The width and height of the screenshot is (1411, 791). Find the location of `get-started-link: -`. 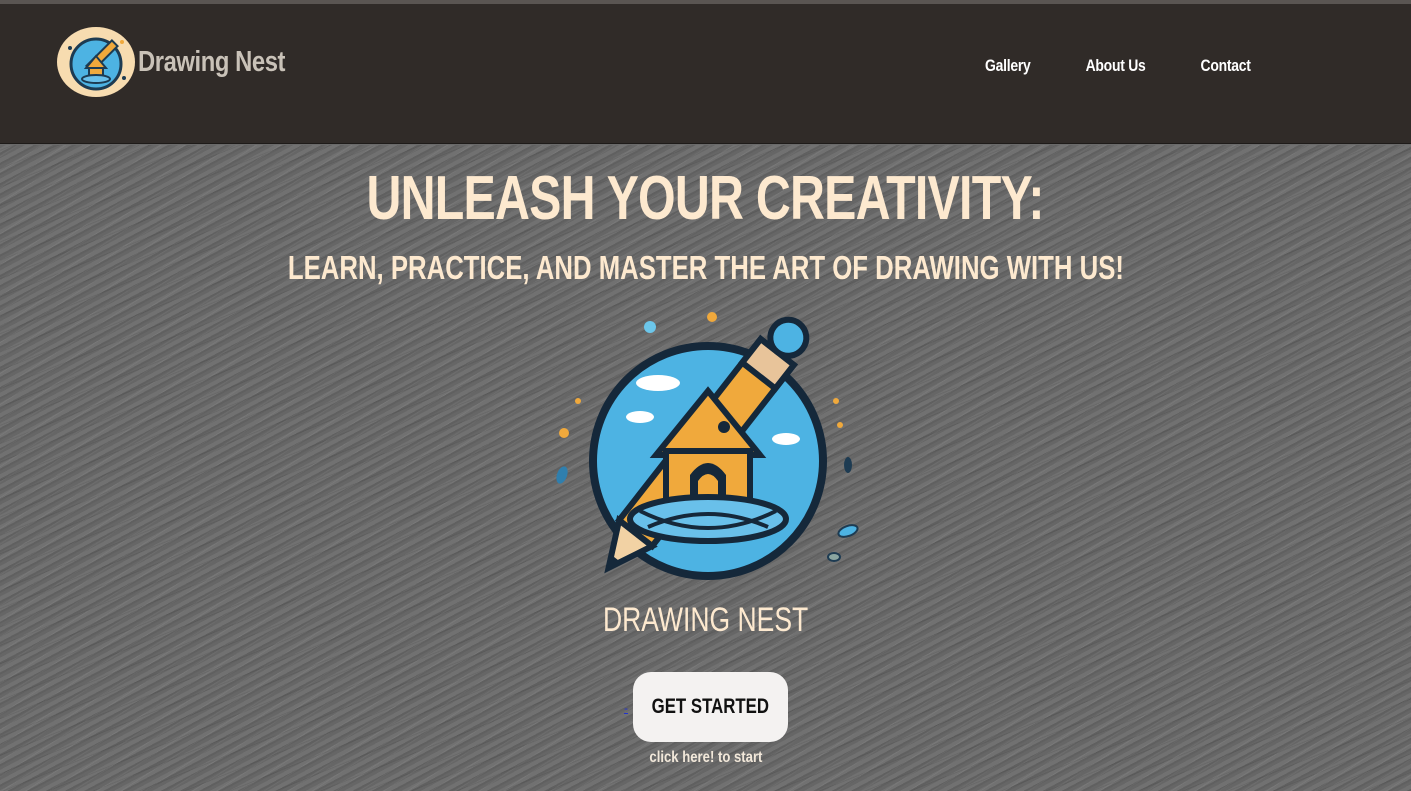

get-started-link: - is located at coordinates (626, 708).